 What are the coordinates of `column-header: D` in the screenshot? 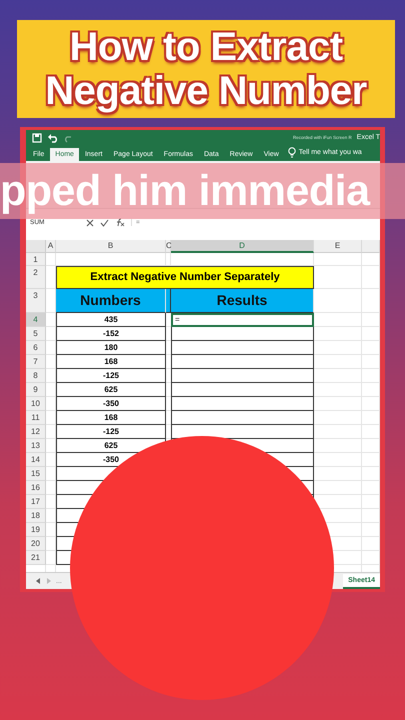 It's located at (242, 247).